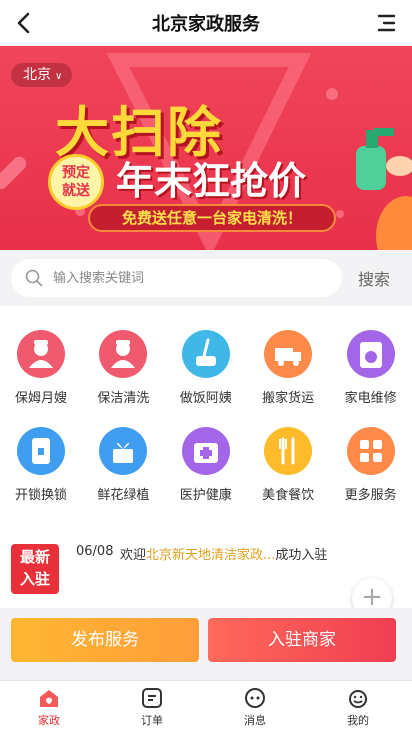 The width and height of the screenshot is (412, 734). I want to click on service-label: 保洁清洗, so click(123, 398).